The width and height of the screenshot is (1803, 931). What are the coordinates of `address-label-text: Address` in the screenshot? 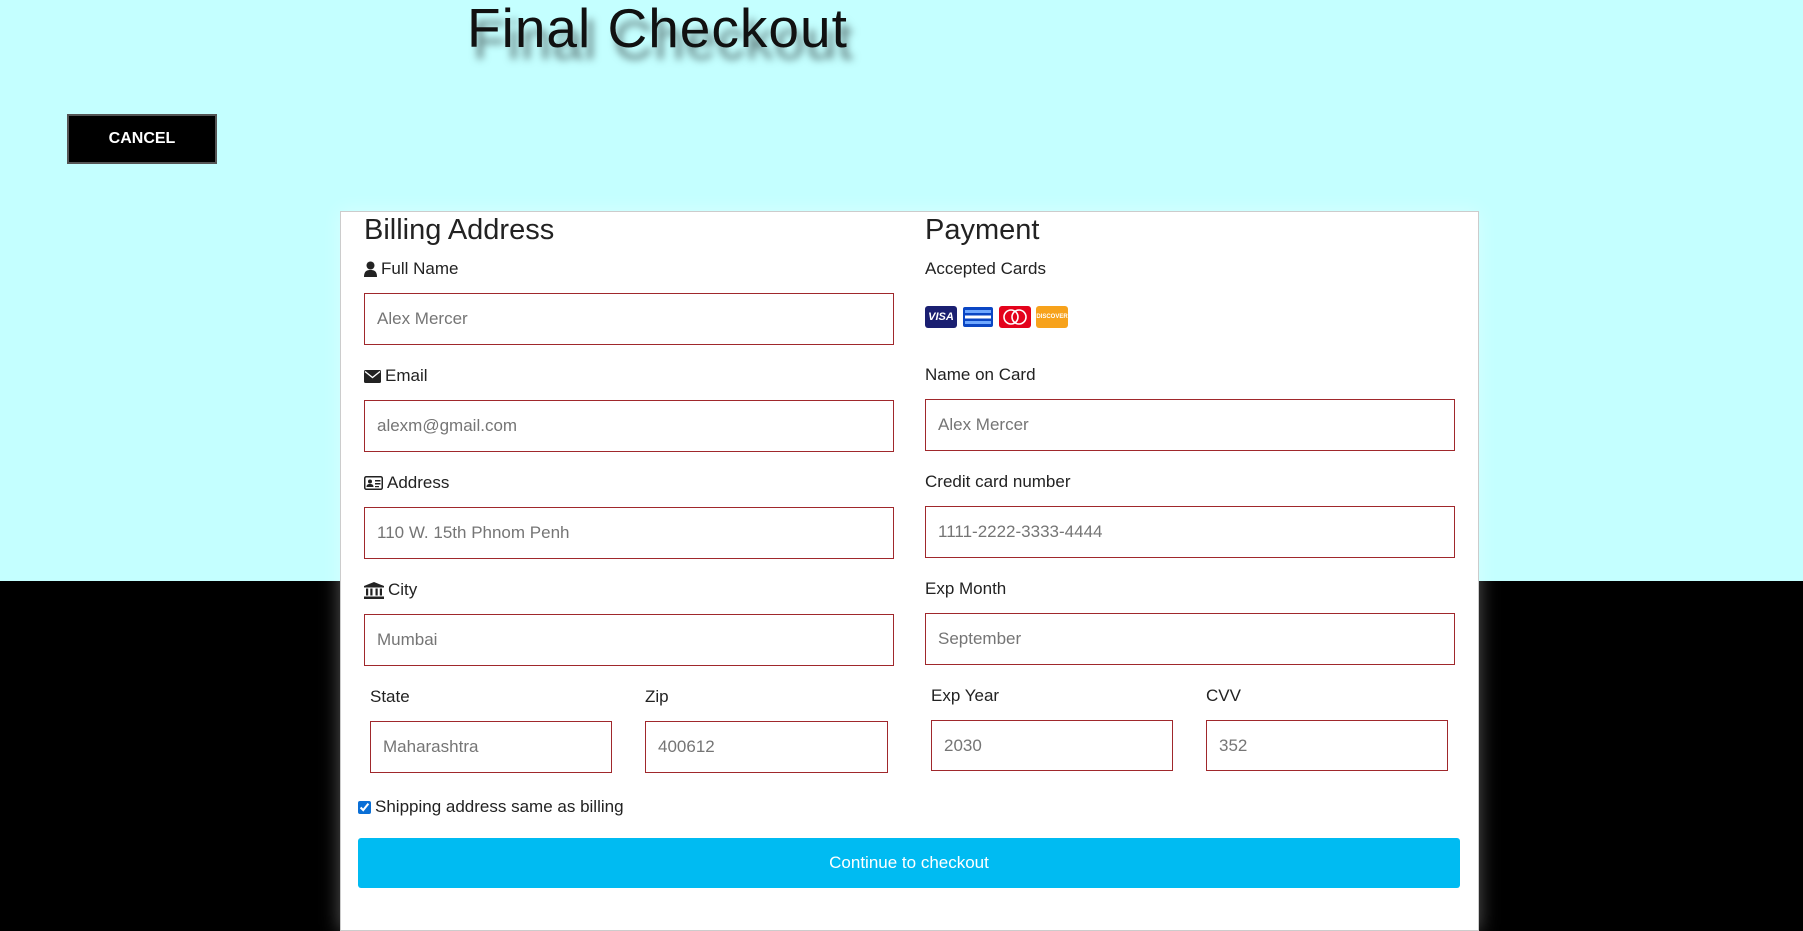 It's located at (418, 482).